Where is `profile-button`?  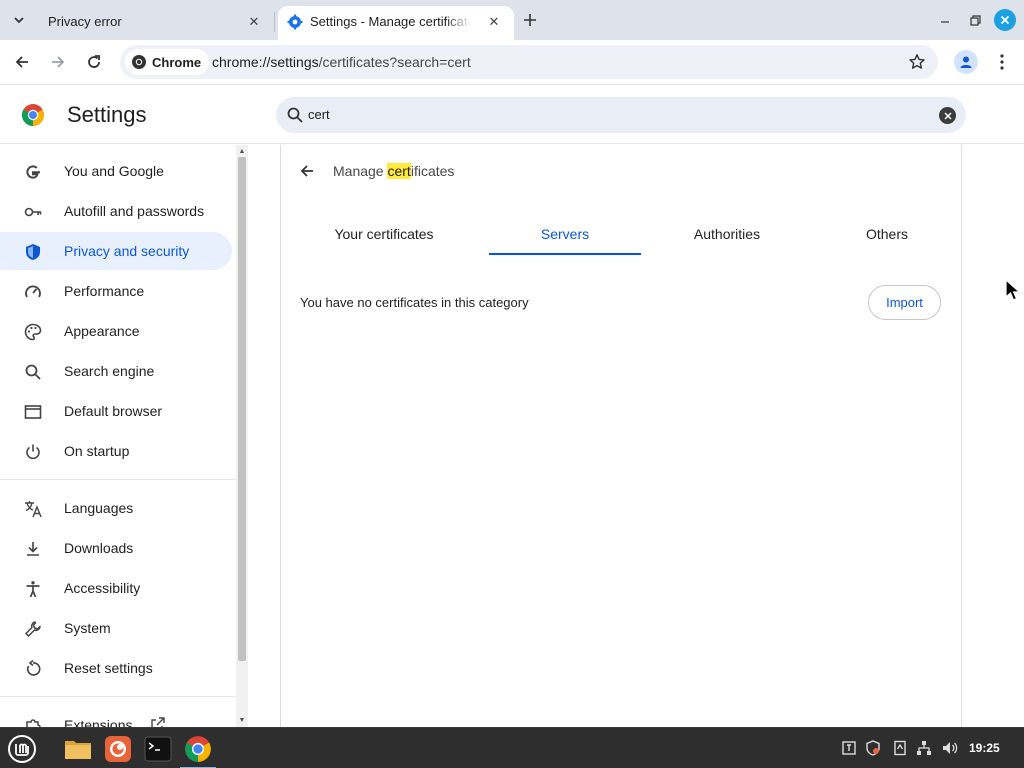 profile-button is located at coordinates (966, 62).